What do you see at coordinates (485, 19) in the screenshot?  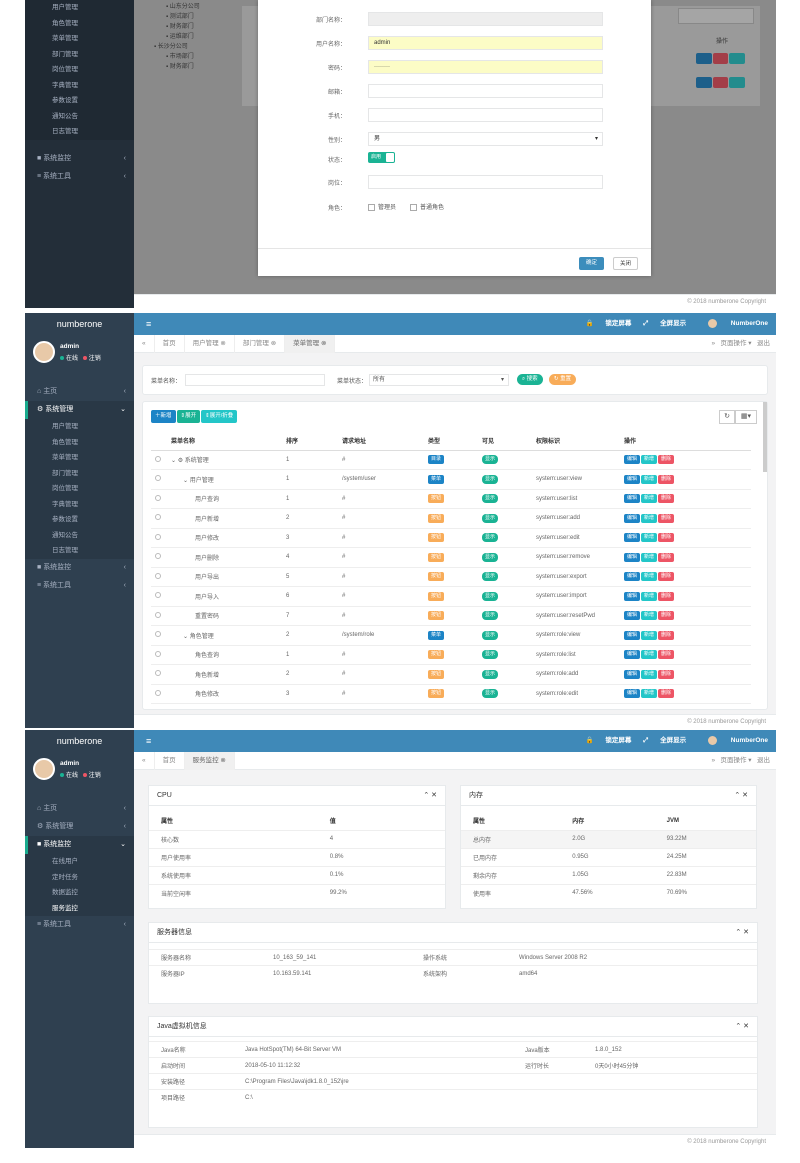 I see `dept-field` at bounding box center [485, 19].